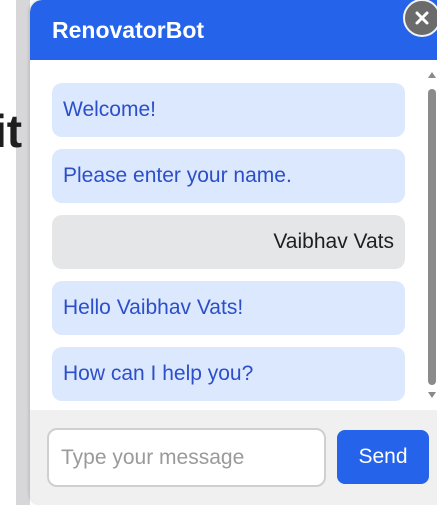 This screenshot has width=437, height=505. What do you see at coordinates (233, 30) in the screenshot?
I see `chat-header: RenovatorBot` at bounding box center [233, 30].